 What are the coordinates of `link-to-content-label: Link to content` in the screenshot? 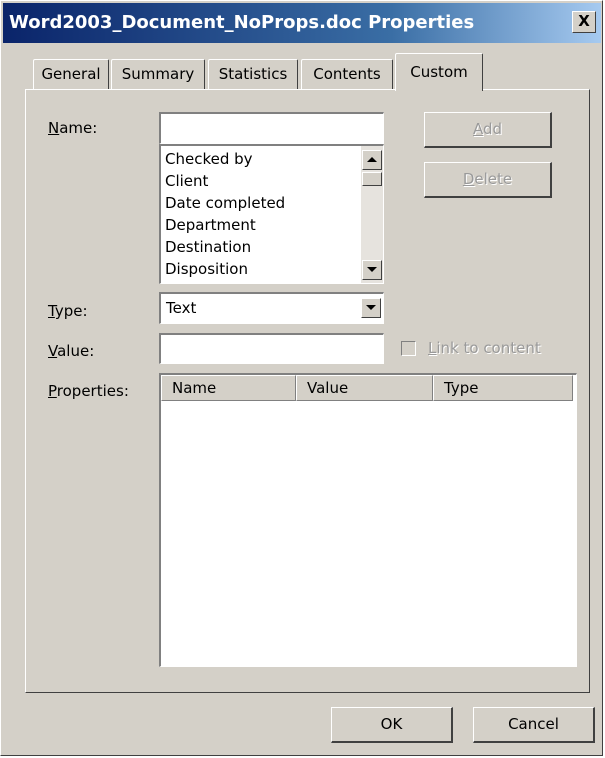 It's located at (484, 348).